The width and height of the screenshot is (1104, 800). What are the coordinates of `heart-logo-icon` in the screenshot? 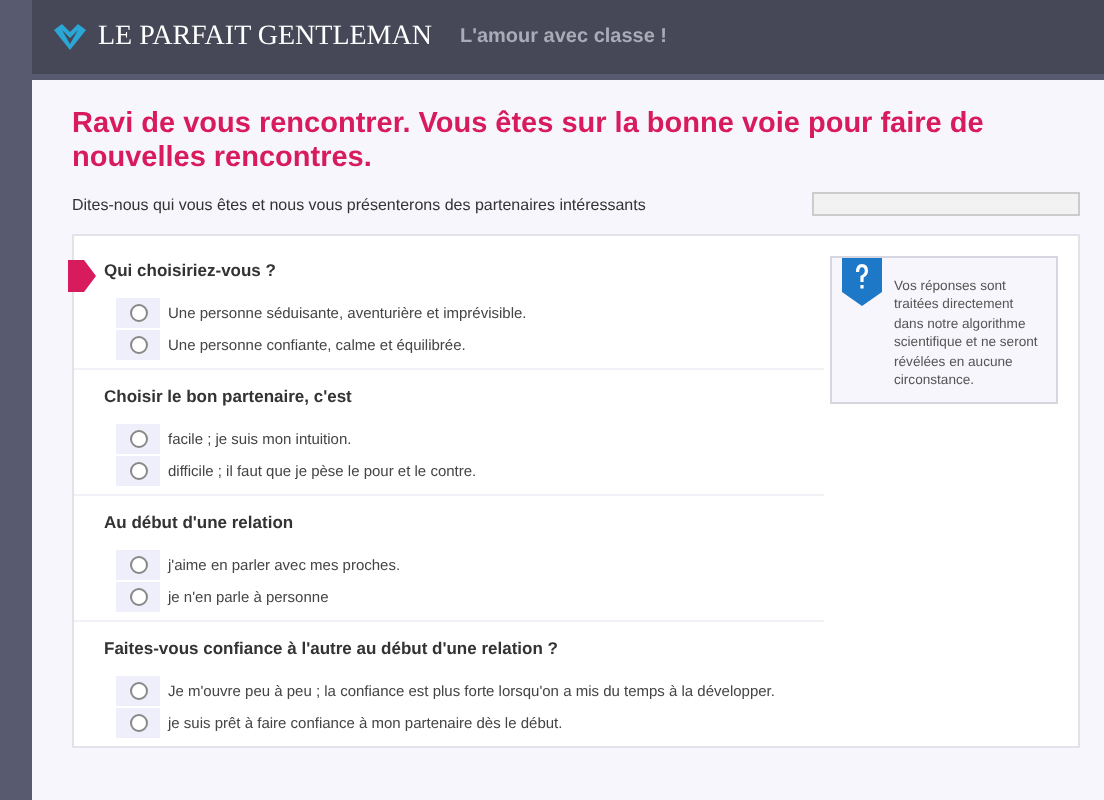 It's located at (70, 37).